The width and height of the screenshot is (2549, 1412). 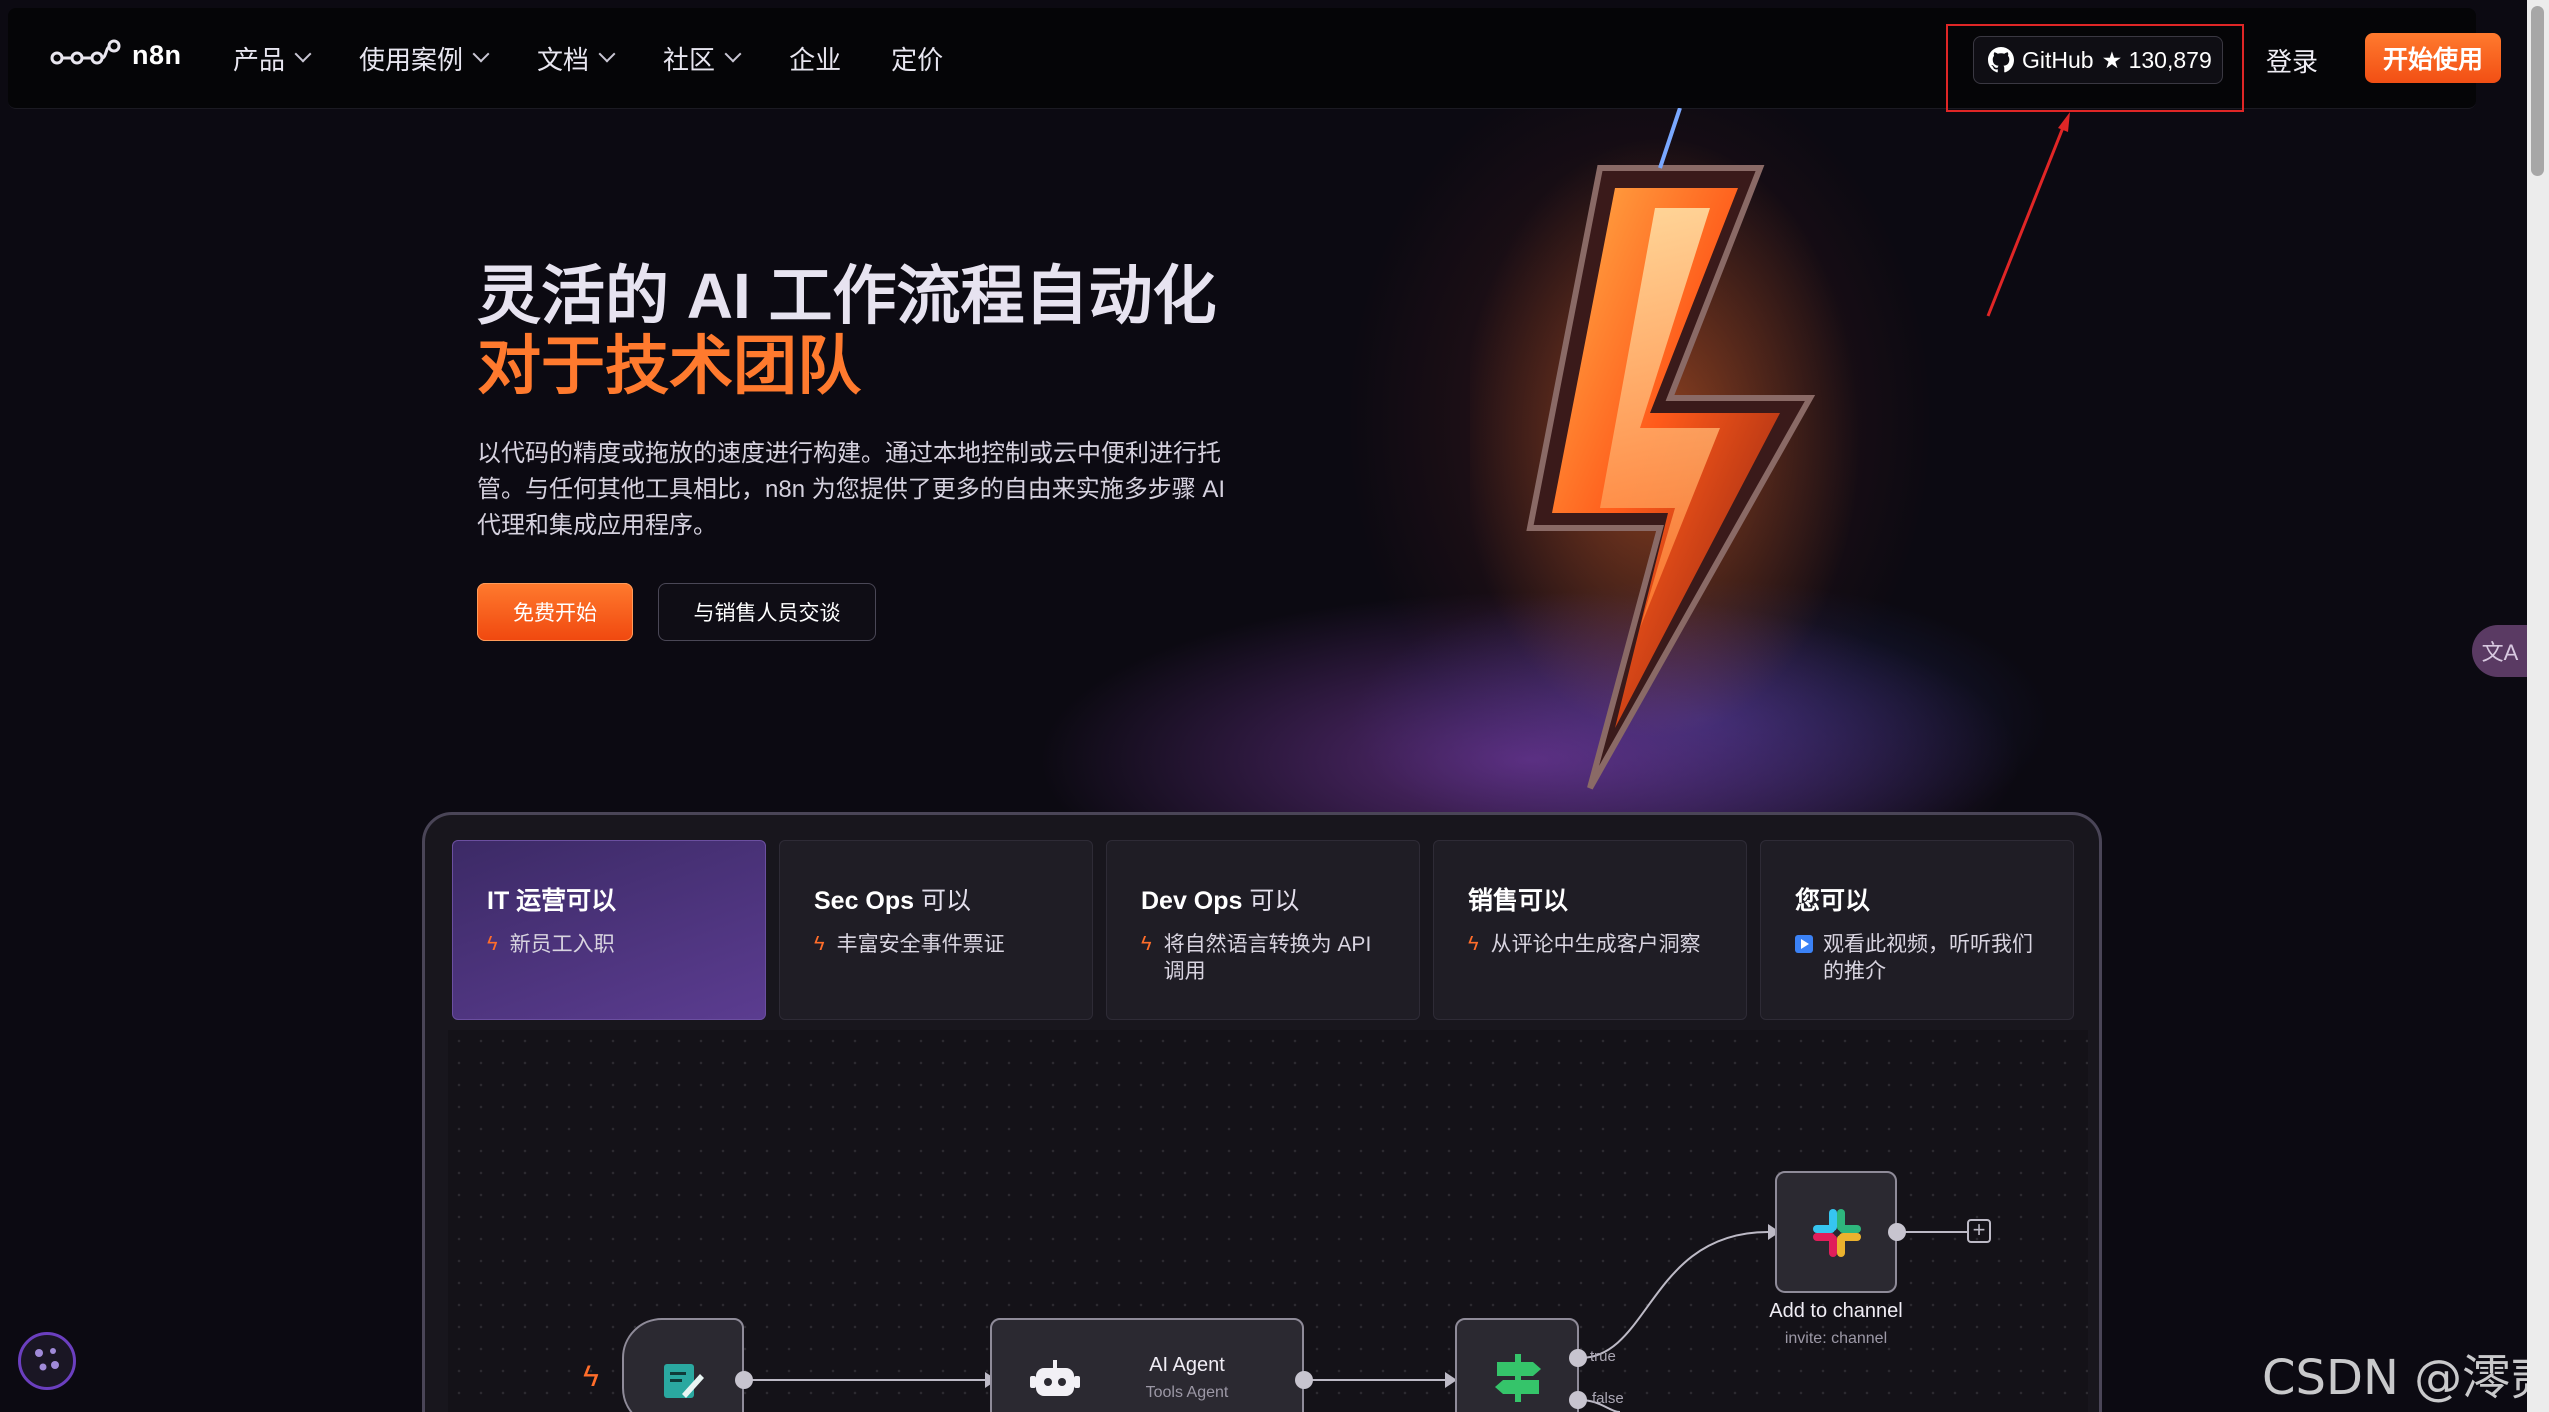 I want to click on tab-title: 您可以, so click(x=1833, y=901).